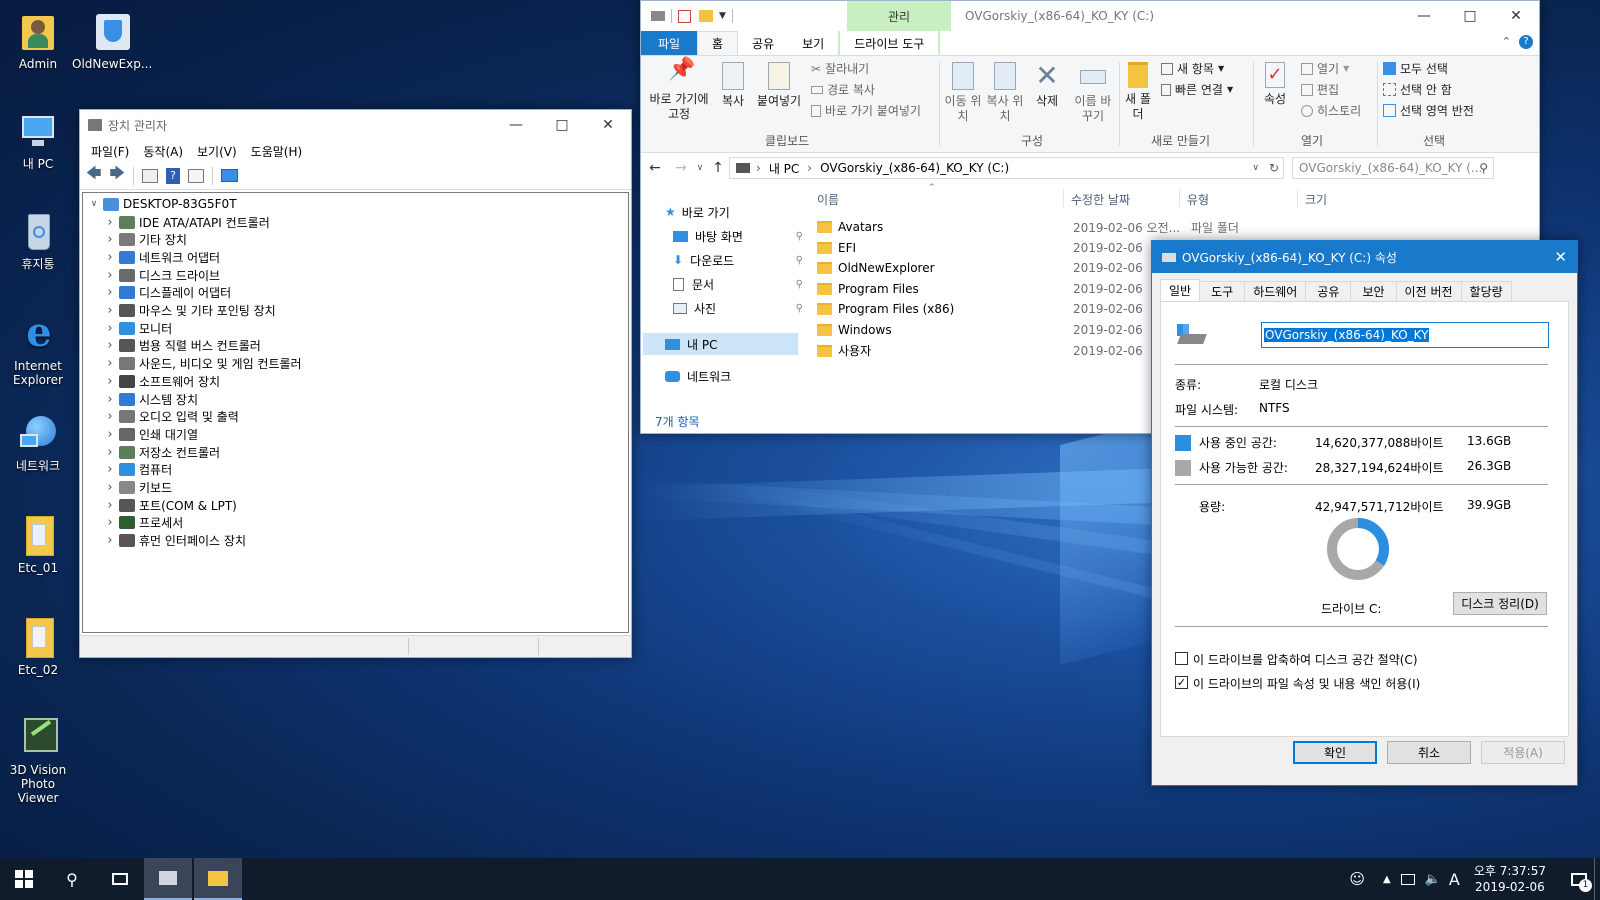  I want to click on new-folder-button: 새 폴더, so click(1138, 92).